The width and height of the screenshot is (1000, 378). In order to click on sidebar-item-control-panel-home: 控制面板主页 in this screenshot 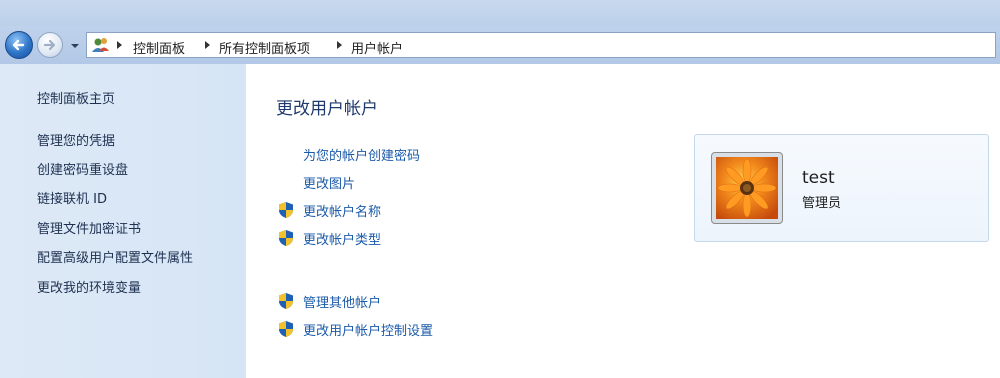, I will do `click(76, 97)`.